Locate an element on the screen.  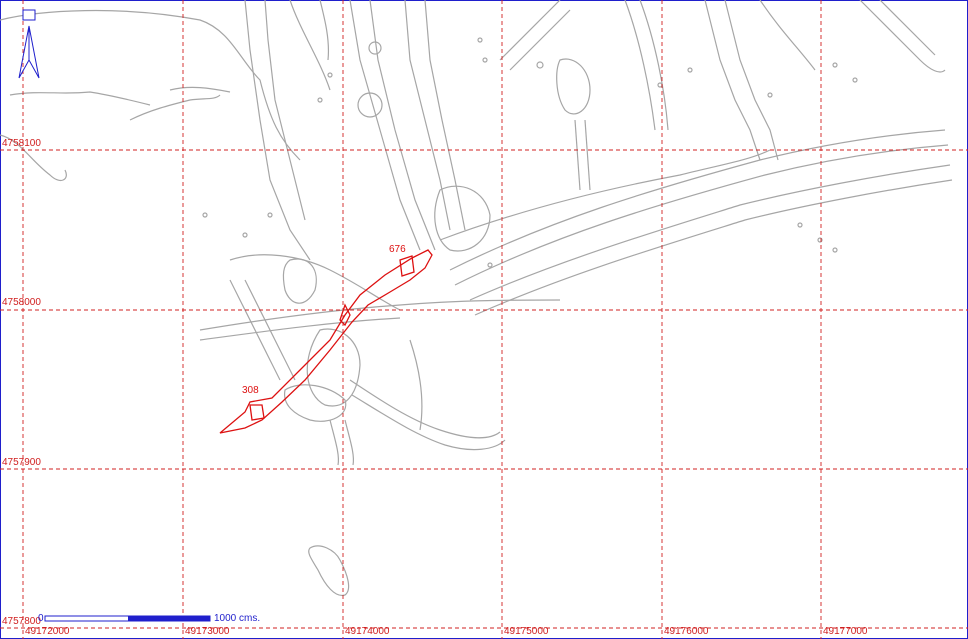
scale-bar-start-label: 0 is located at coordinates (41, 618).